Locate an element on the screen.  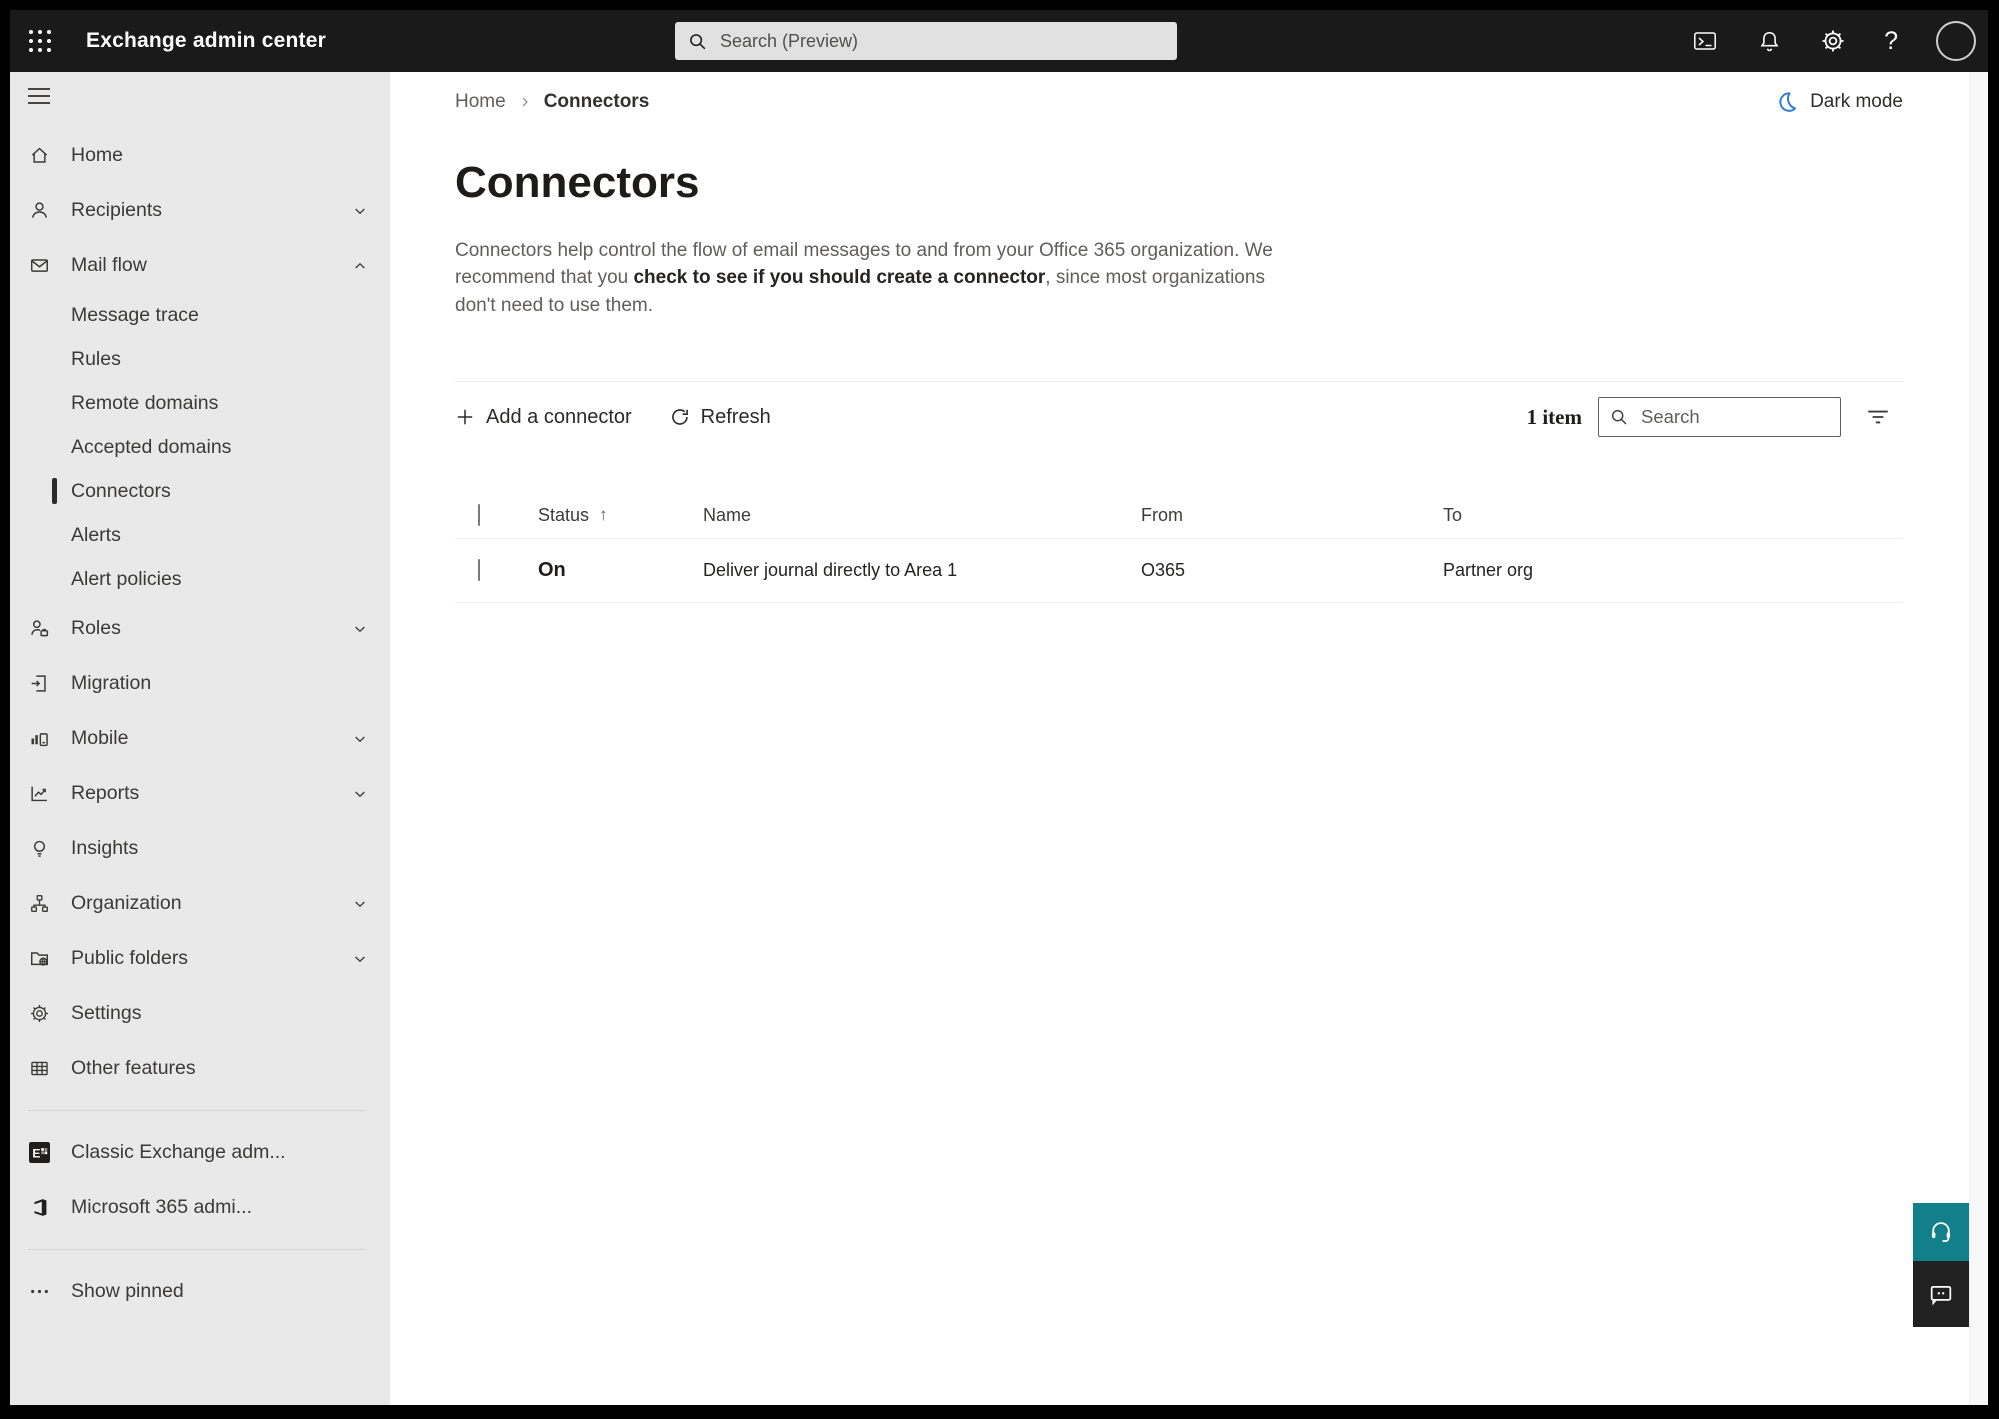
sidebar-item-public-folders: Public folders is located at coordinates (200, 958).